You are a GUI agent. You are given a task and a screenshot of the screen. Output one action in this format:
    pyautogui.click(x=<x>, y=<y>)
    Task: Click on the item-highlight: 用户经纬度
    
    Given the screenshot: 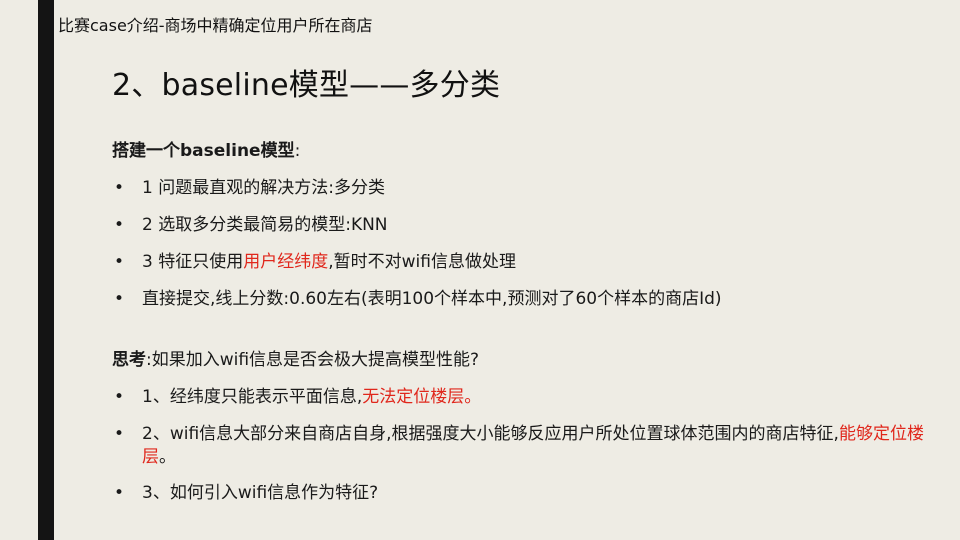 What is the action you would take?
    pyautogui.click(x=286, y=261)
    